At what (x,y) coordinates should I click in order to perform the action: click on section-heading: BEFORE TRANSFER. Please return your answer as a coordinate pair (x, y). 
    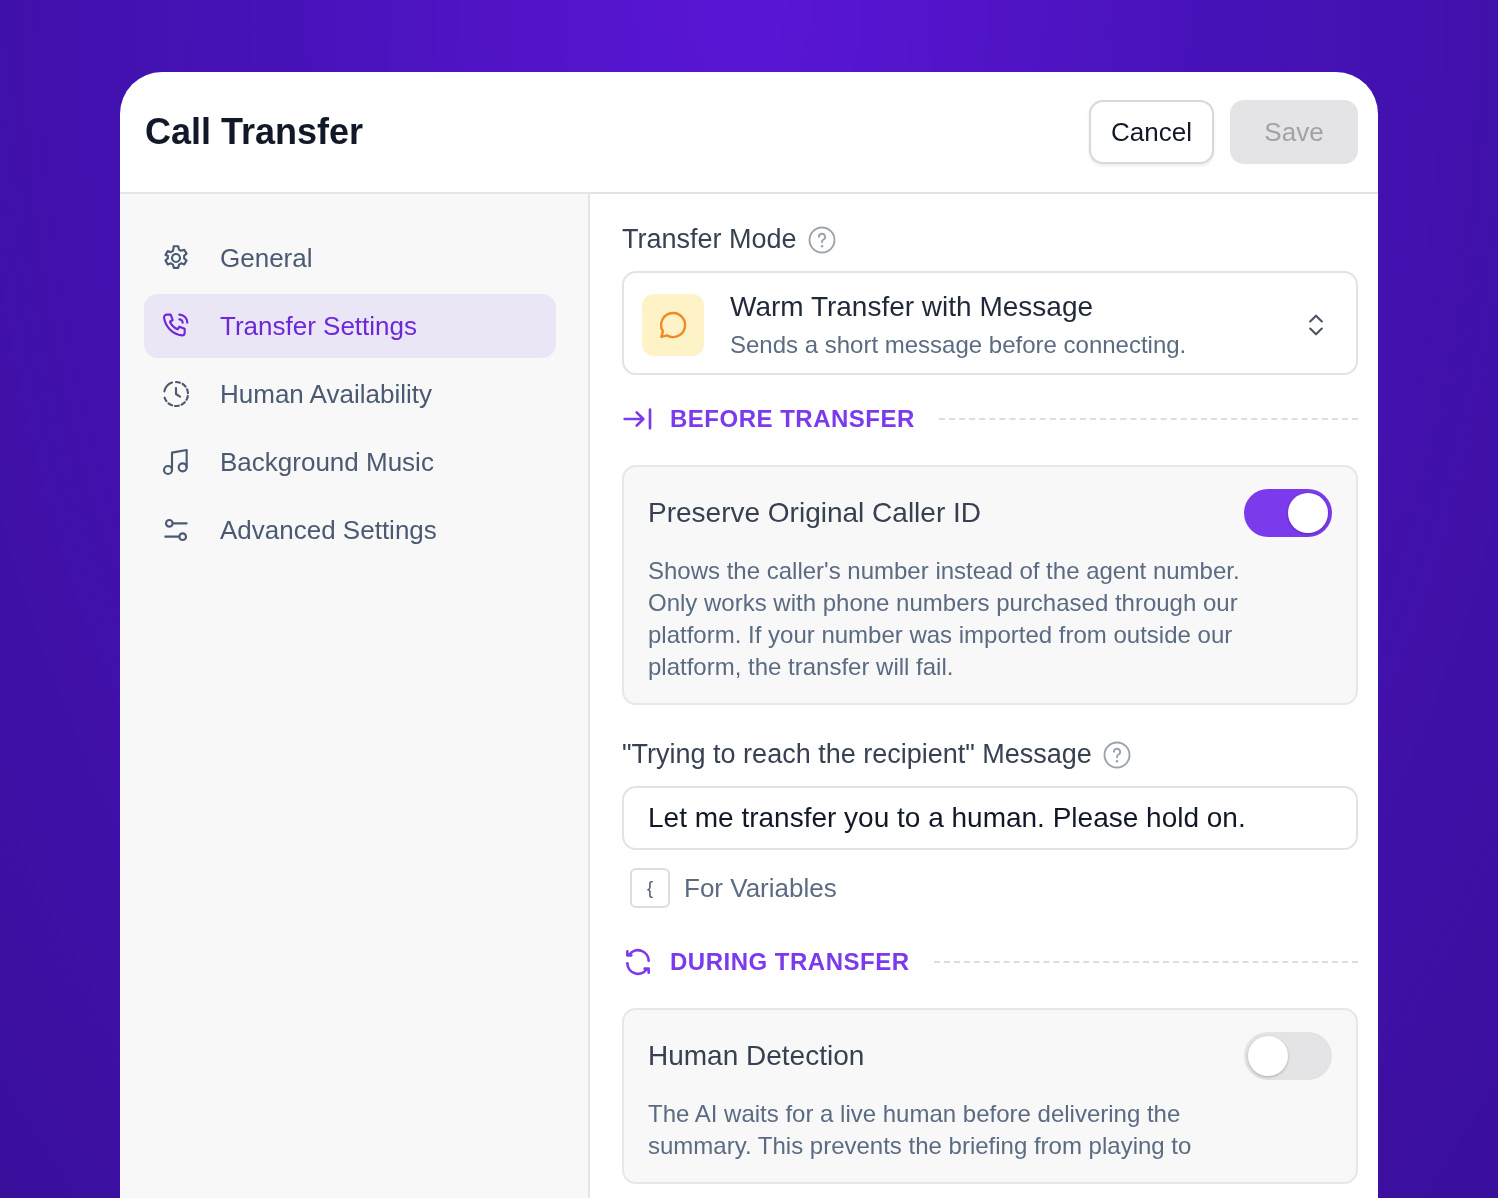
    Looking at the image, I should click on (792, 419).